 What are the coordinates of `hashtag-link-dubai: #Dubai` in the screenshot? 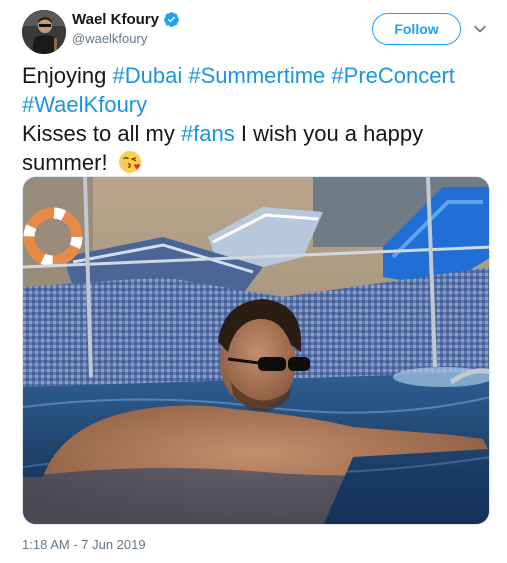 It's located at (148, 75).